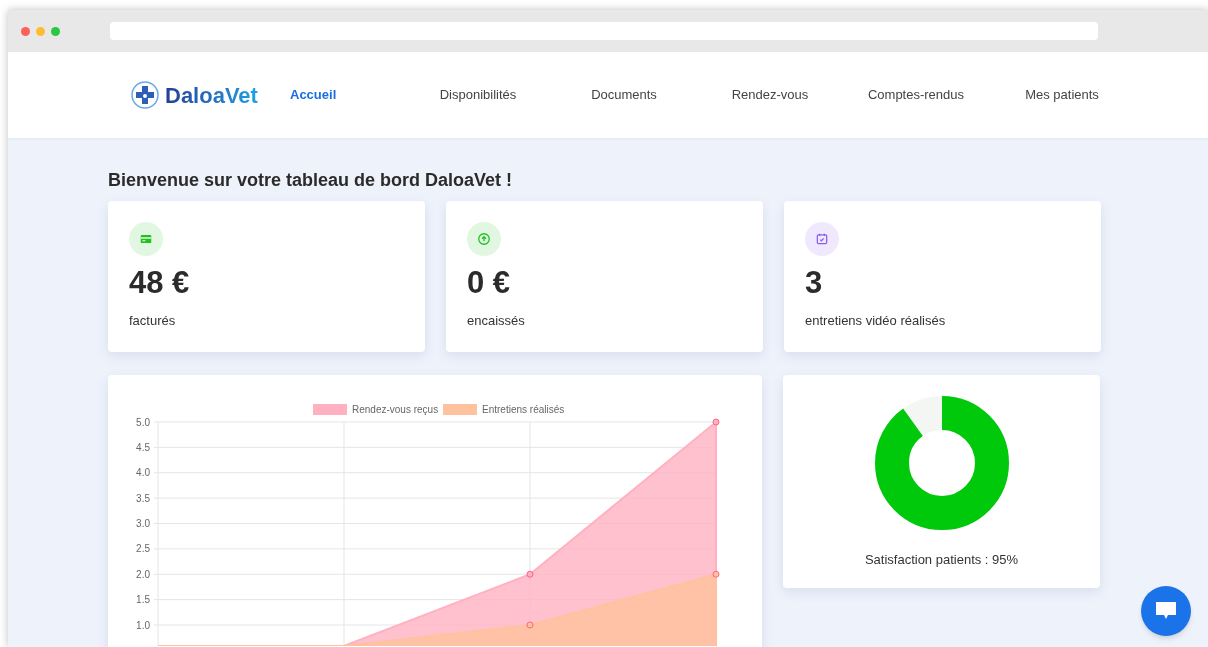 The image size is (1208, 647). I want to click on y-tick-label: 1.0, so click(143, 625).